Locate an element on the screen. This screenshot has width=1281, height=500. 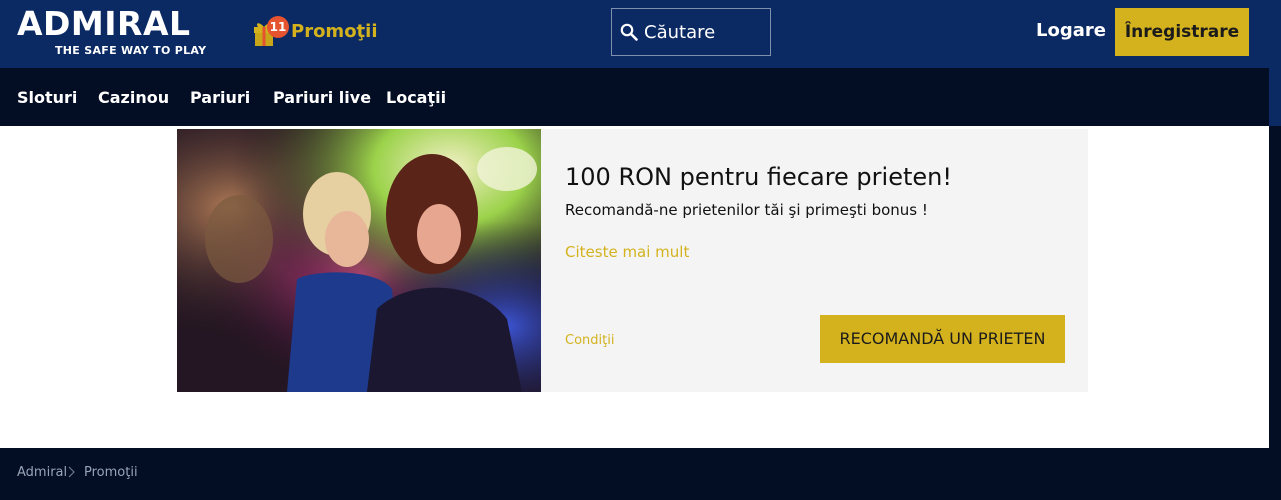
promo-image-party is located at coordinates (359, 260).